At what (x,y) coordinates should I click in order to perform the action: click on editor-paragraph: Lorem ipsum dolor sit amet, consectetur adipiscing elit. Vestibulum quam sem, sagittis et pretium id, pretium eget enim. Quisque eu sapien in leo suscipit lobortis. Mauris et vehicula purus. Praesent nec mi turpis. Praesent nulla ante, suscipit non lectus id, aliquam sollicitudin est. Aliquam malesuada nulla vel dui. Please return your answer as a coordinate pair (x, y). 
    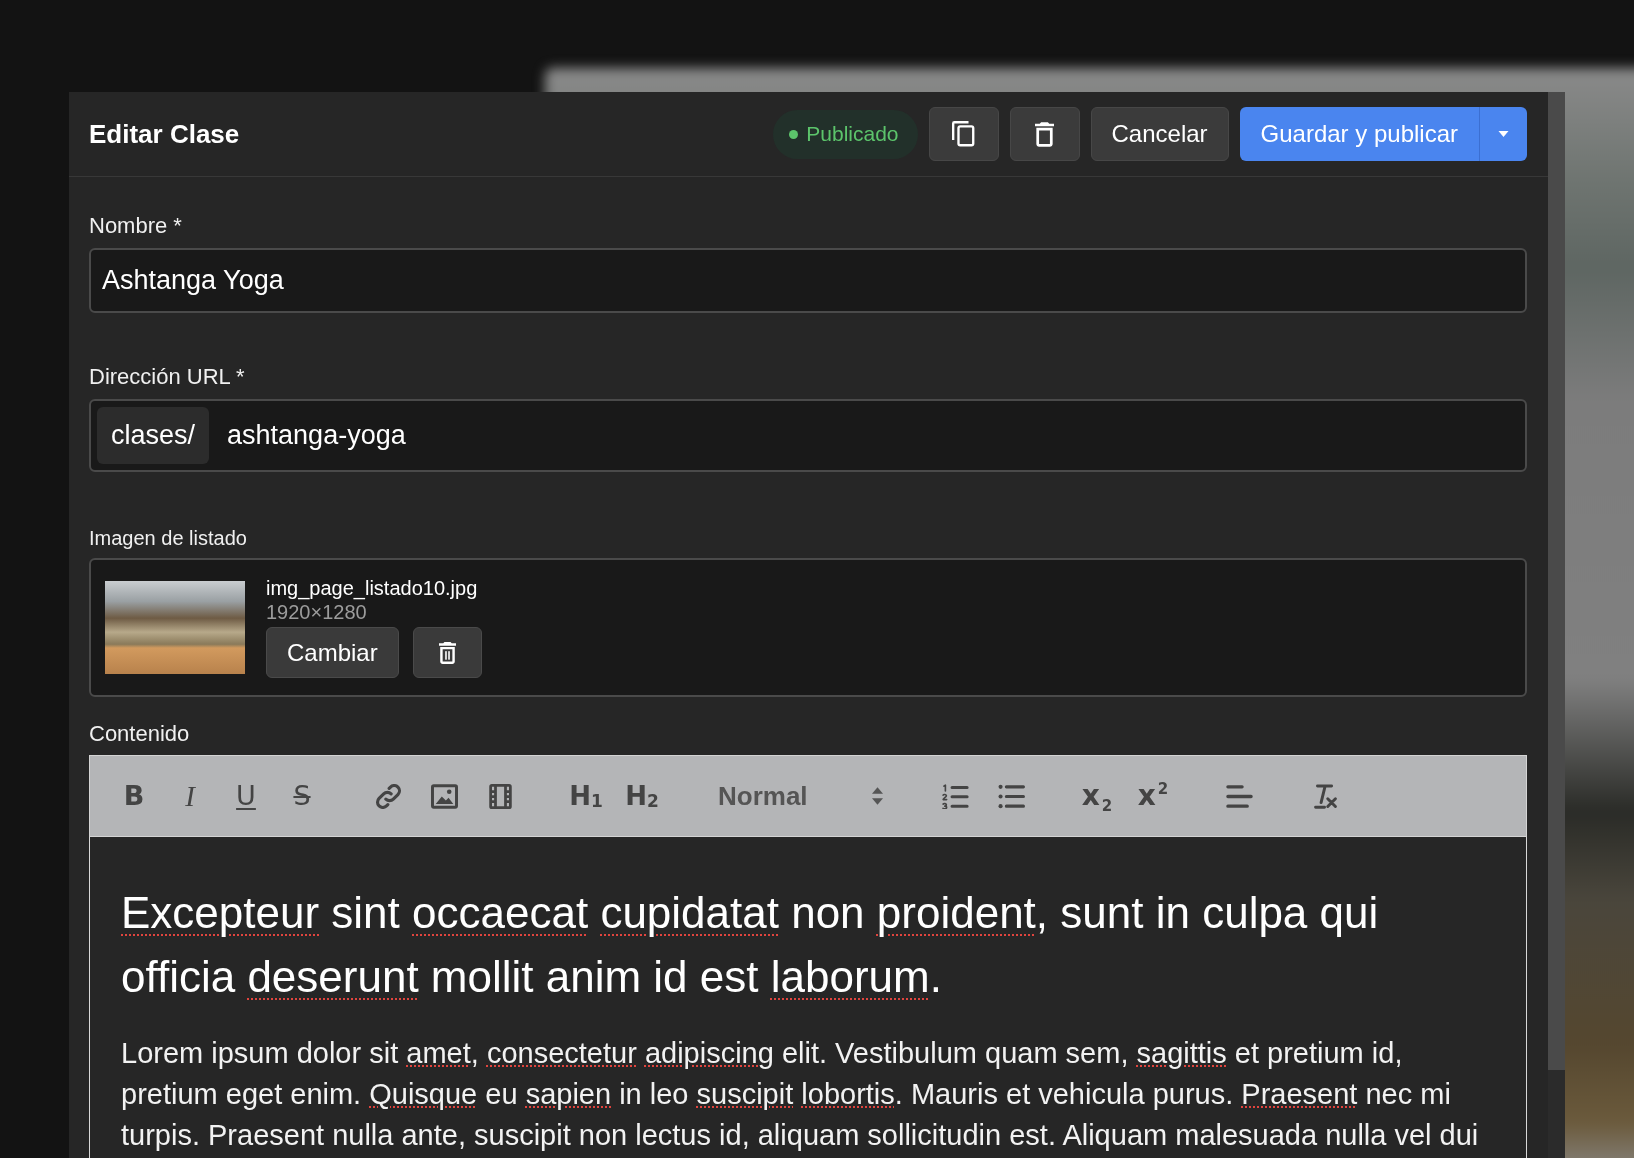
    Looking at the image, I should click on (800, 1094).